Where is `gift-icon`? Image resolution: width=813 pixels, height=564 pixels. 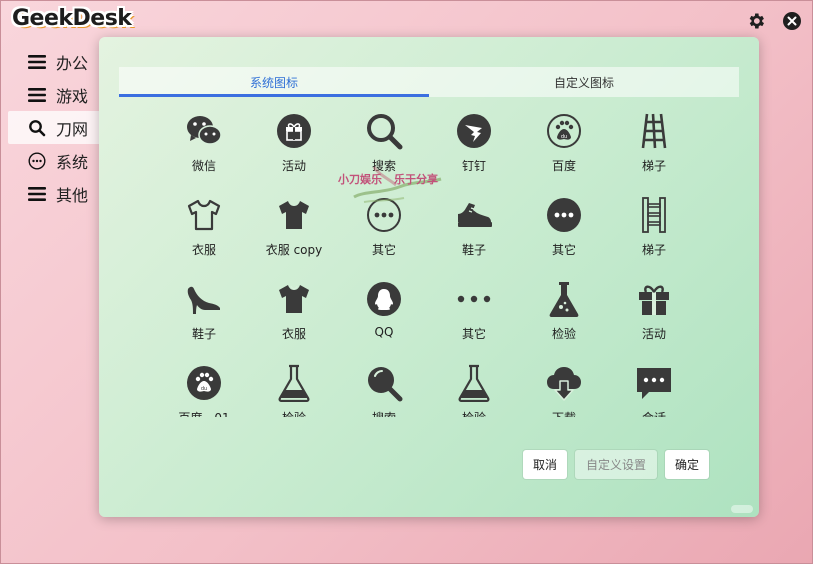 gift-icon is located at coordinates (654, 299).